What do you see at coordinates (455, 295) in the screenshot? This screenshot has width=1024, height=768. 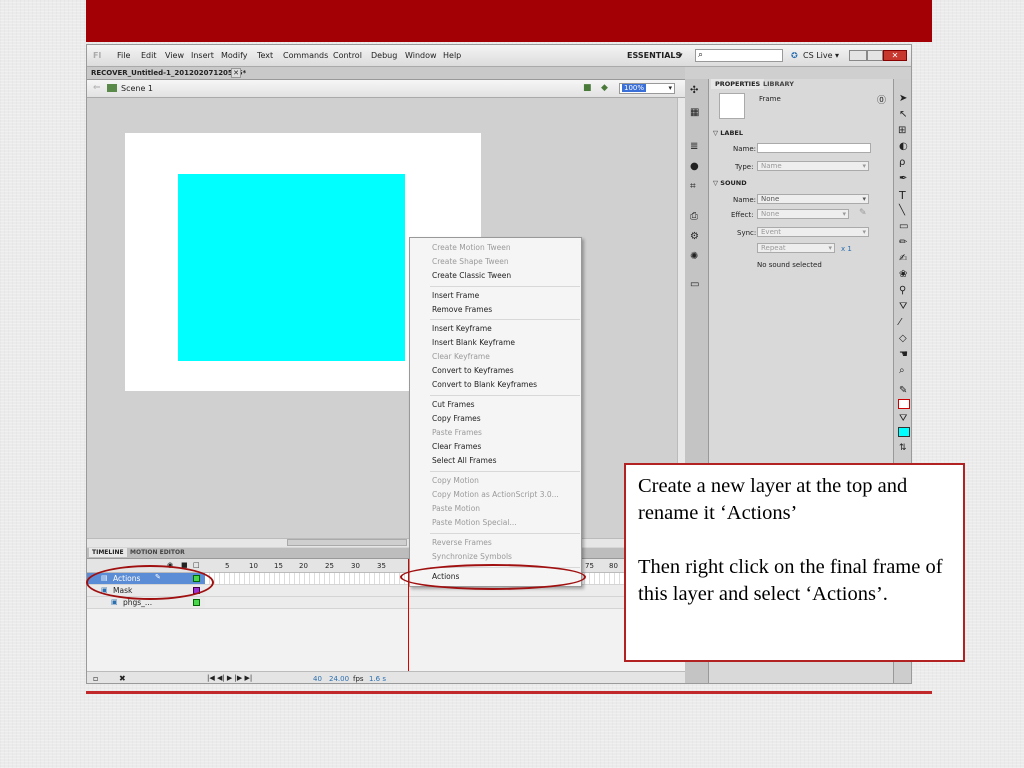 I see `menu-insert-frame: Insert Frame` at bounding box center [455, 295].